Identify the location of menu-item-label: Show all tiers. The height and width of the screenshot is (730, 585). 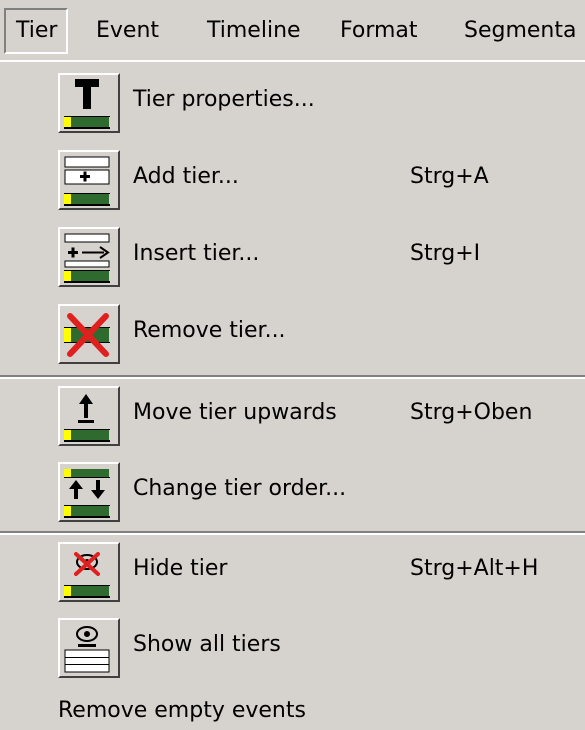
(207, 644).